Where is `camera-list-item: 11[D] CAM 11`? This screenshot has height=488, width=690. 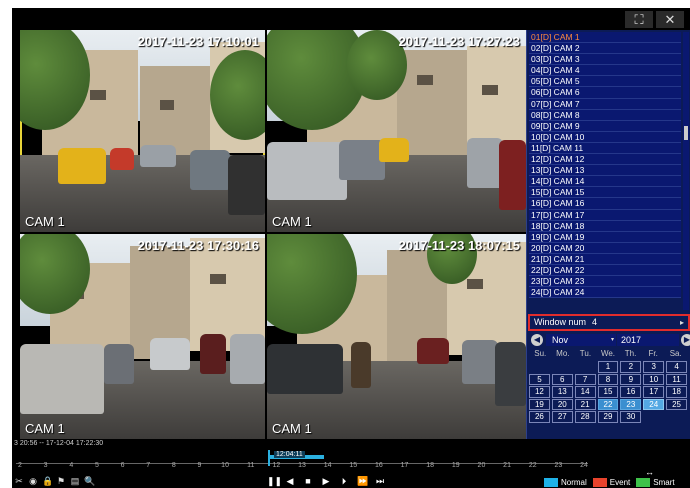 camera-list-item: 11[D] CAM 11 is located at coordinates (605, 148).